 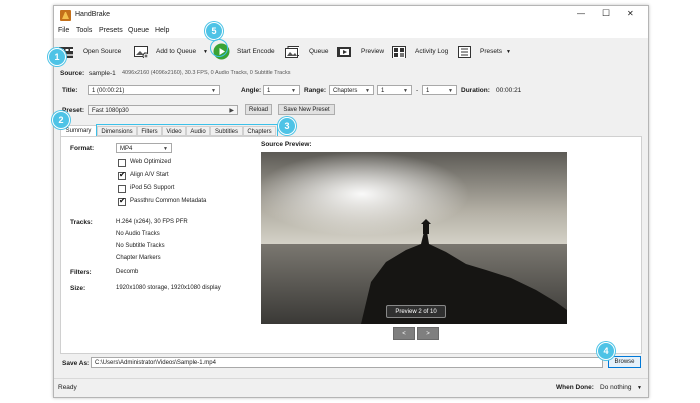 What do you see at coordinates (615, 387) in the screenshot?
I see `when-done-value: Do nothing` at bounding box center [615, 387].